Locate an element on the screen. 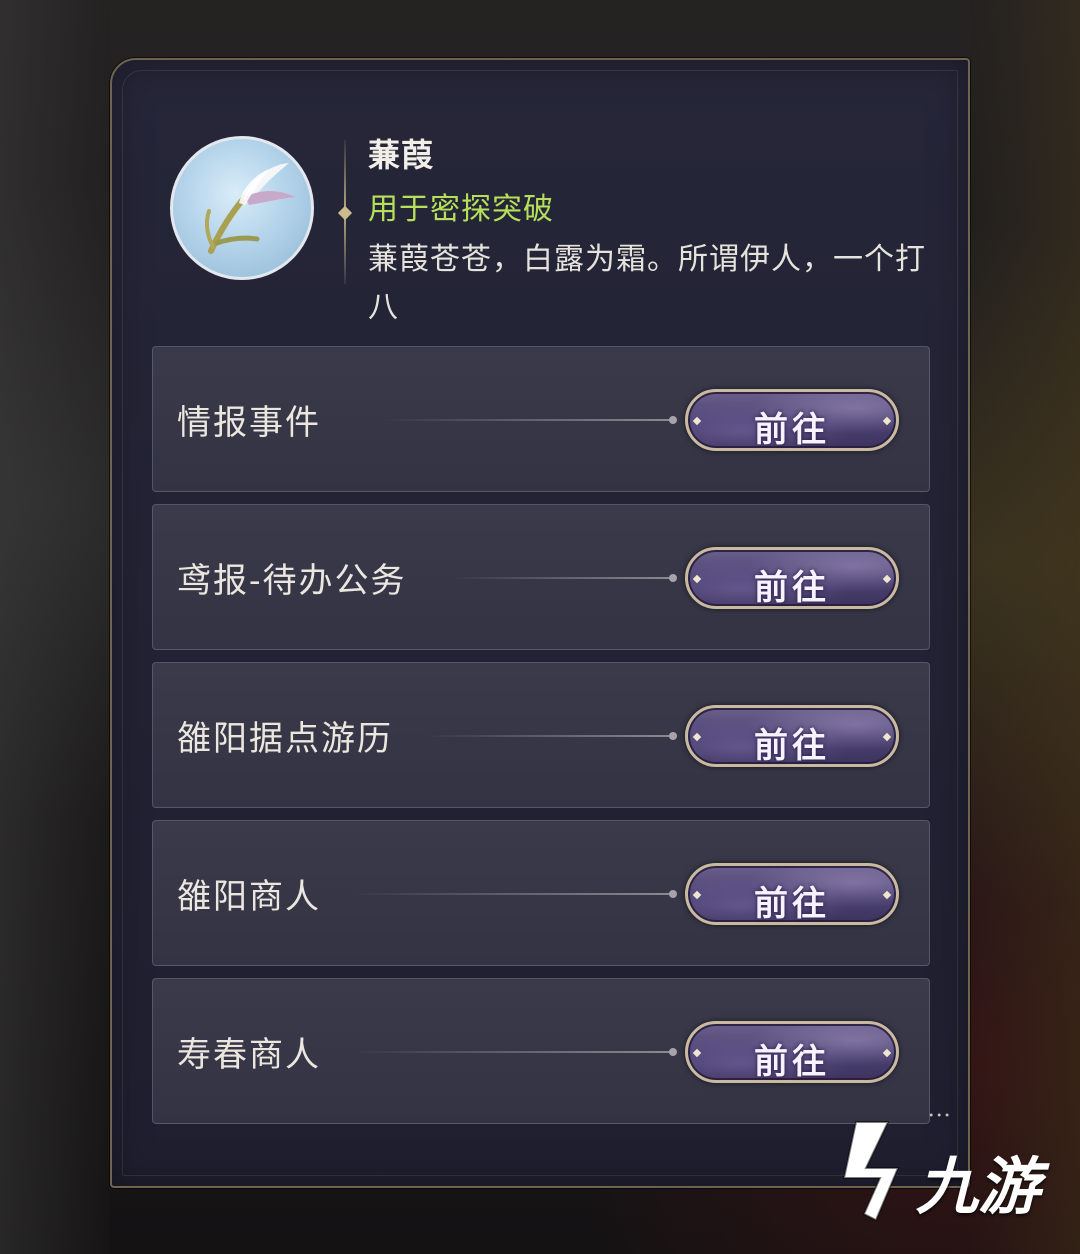 The width and height of the screenshot is (1080, 1254). background-left is located at coordinates (55, 627).